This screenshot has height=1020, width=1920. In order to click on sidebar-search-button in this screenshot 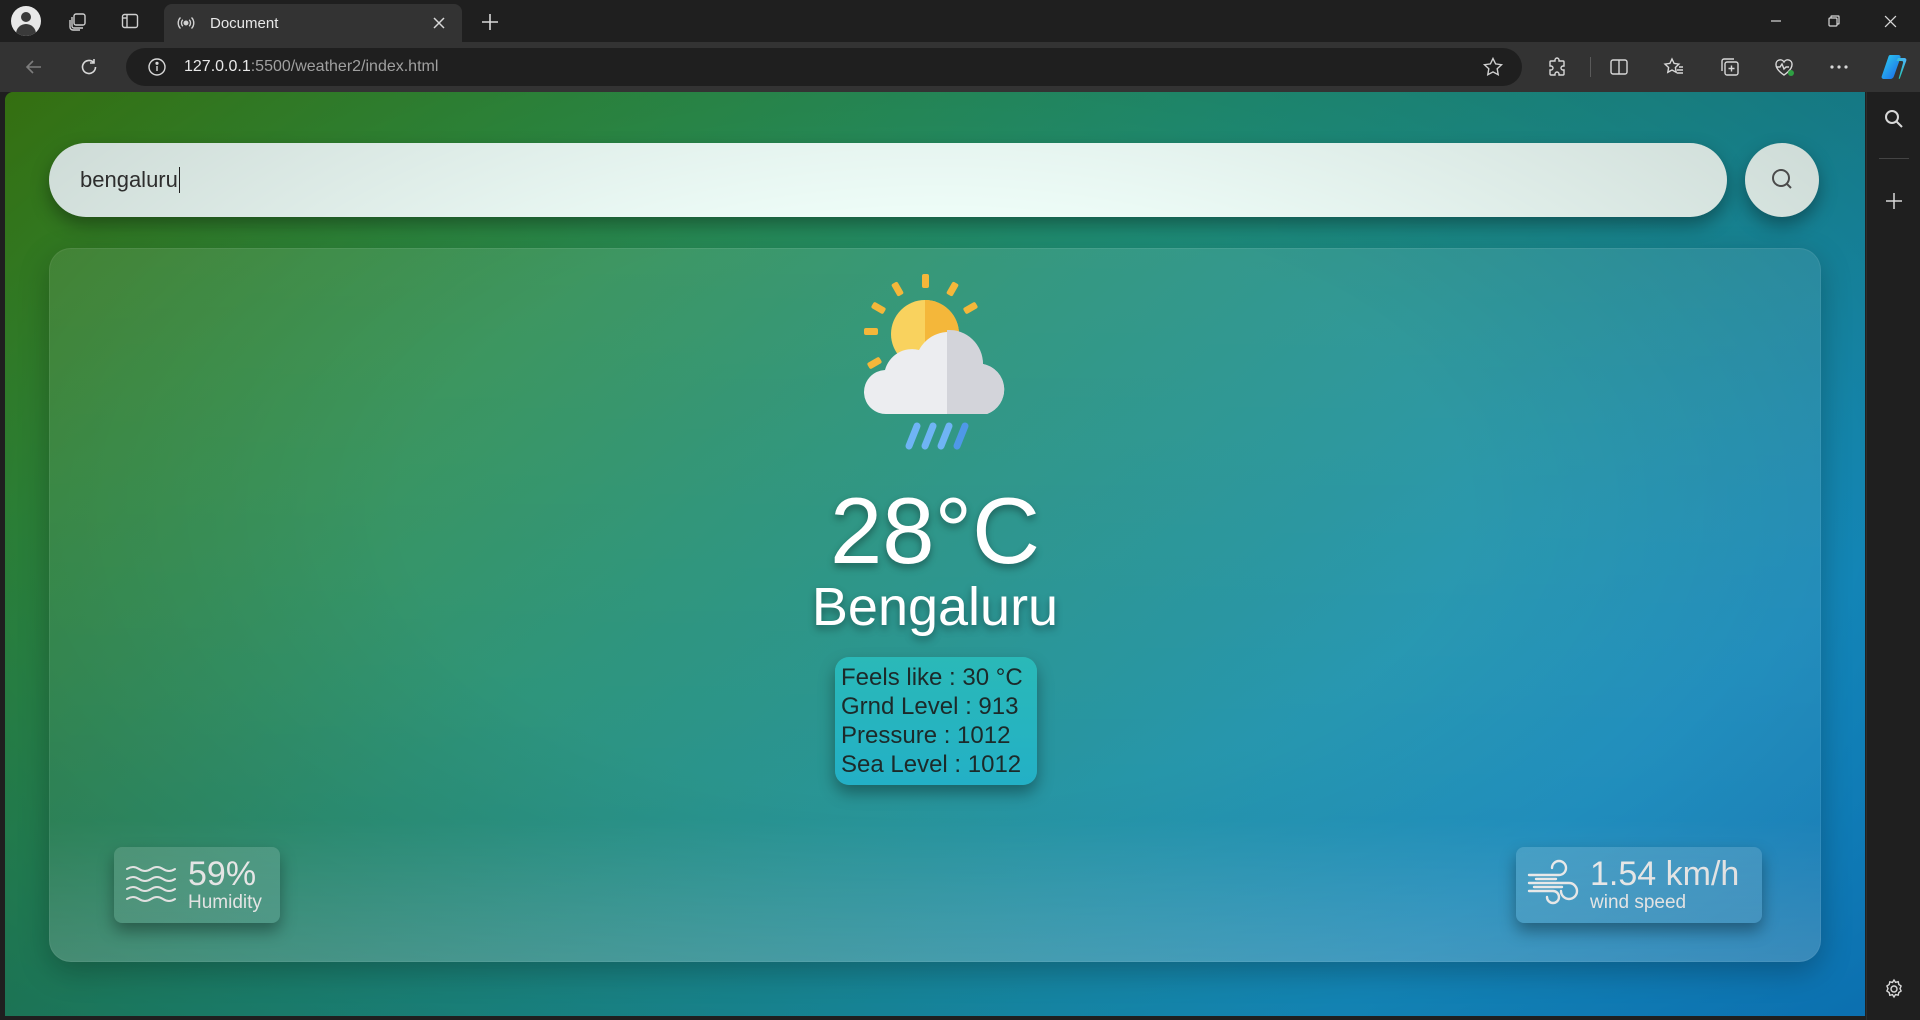, I will do `click(1894, 119)`.